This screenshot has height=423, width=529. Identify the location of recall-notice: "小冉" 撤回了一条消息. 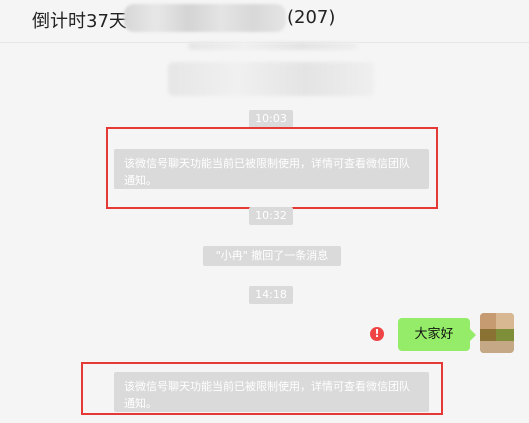
(272, 256).